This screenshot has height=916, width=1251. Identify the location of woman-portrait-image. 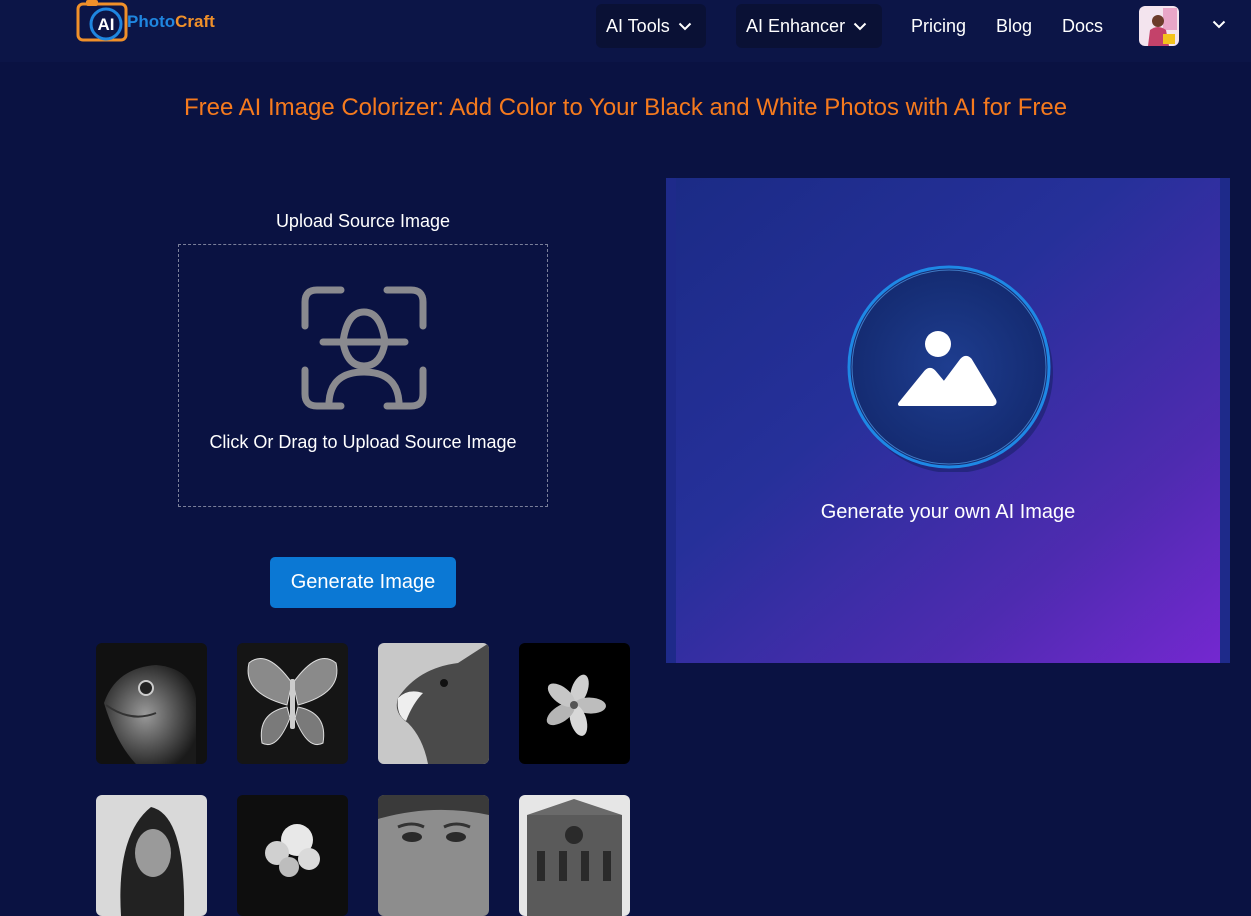
(151, 855).